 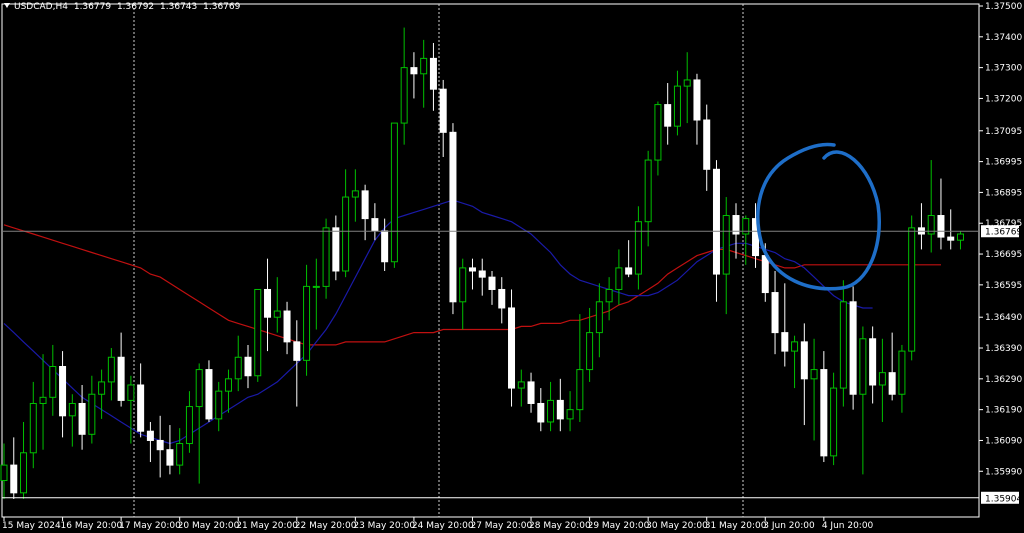 I want to click on price-tick-label: 1.37400, so click(x=1003, y=38).